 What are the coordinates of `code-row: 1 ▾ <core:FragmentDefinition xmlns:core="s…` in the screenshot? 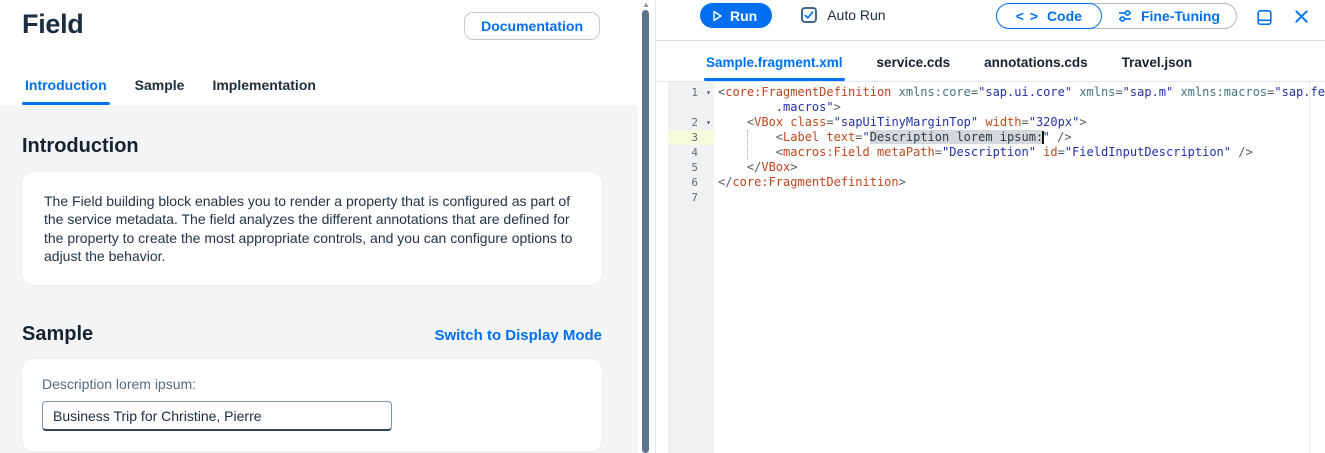 It's located at (996, 92).